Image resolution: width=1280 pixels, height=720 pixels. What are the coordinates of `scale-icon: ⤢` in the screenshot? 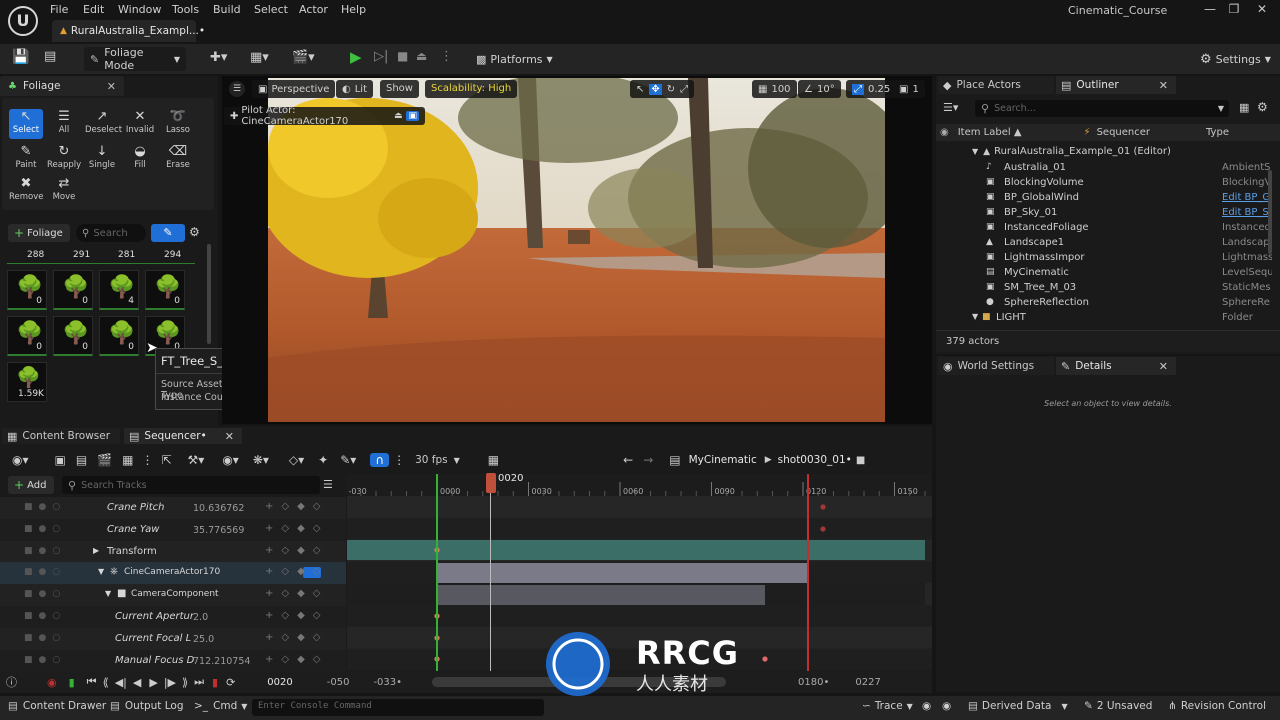 It's located at (684, 89).